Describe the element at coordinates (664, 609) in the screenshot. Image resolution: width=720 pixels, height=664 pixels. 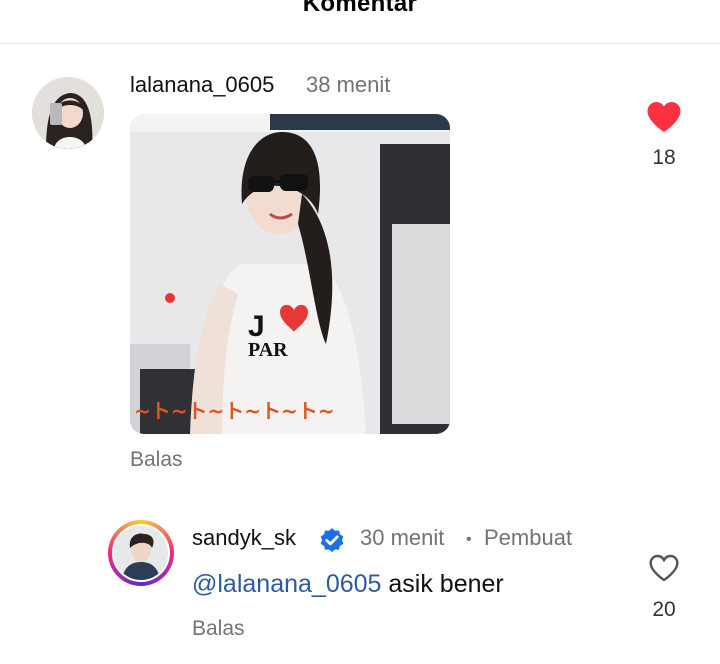
I see `like-count: 20` at that location.